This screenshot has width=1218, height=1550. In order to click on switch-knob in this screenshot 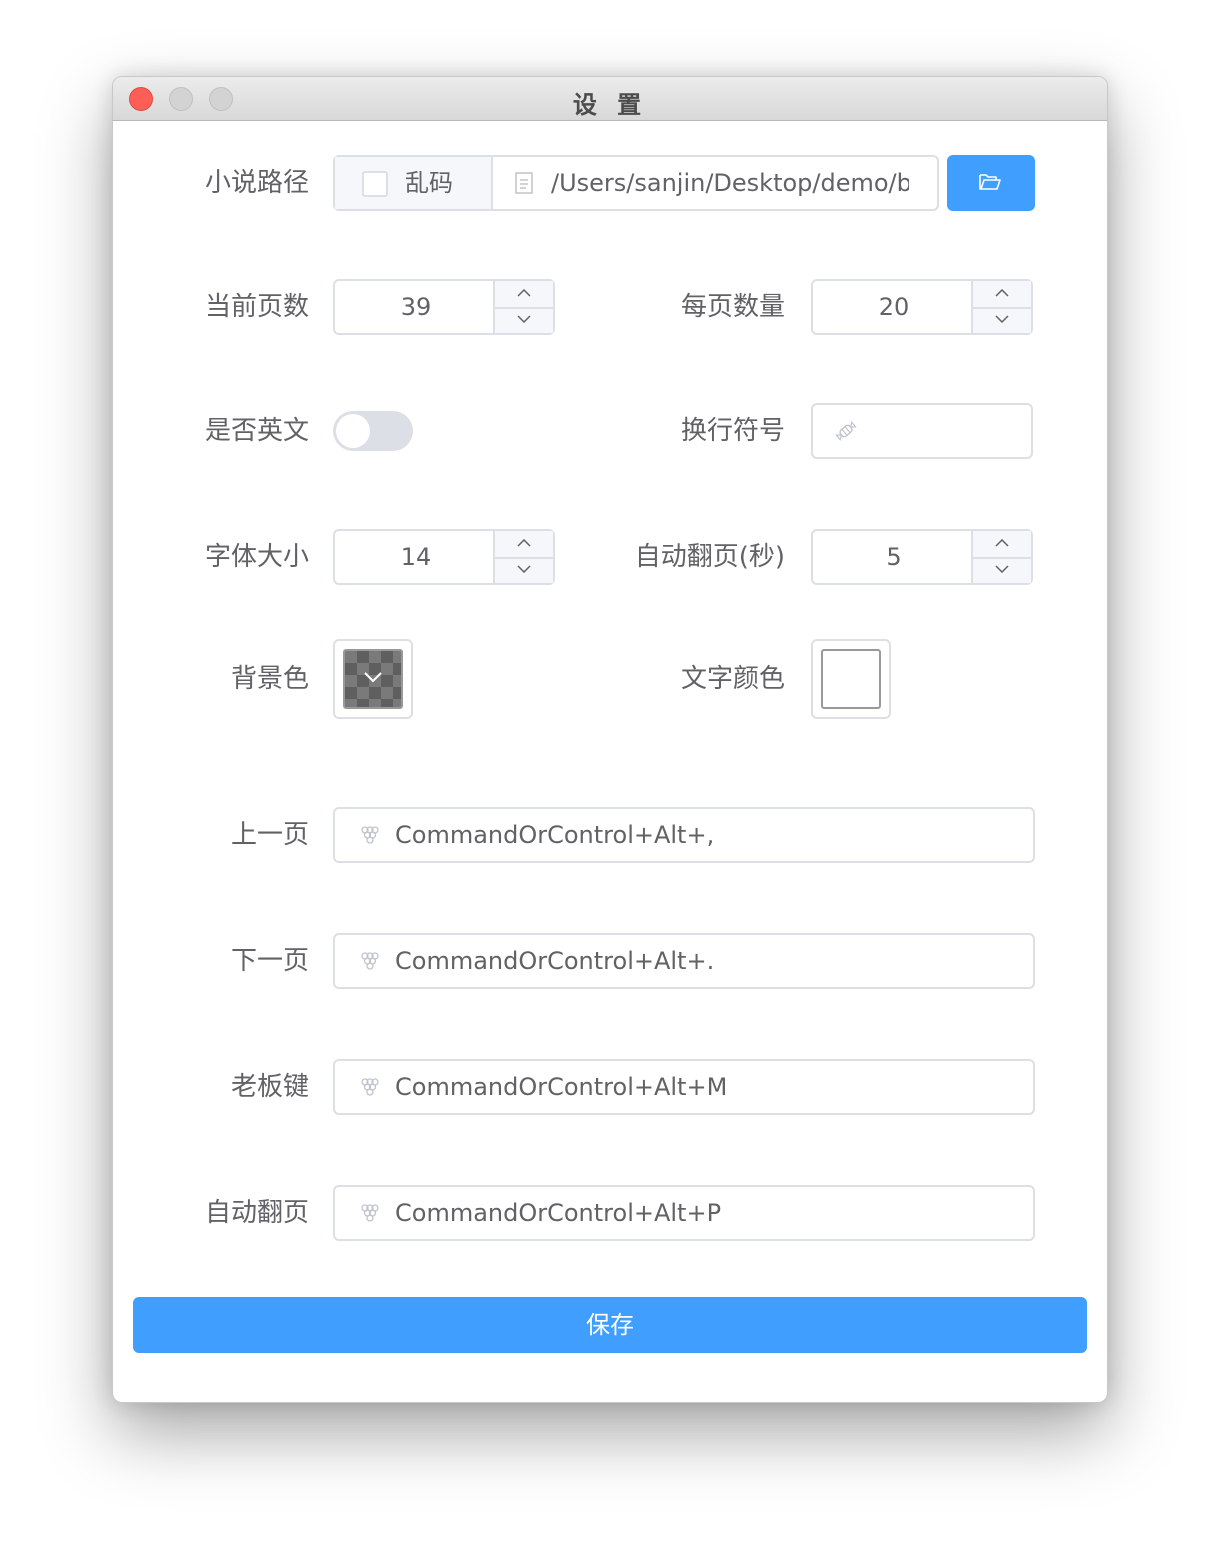, I will do `click(353, 431)`.